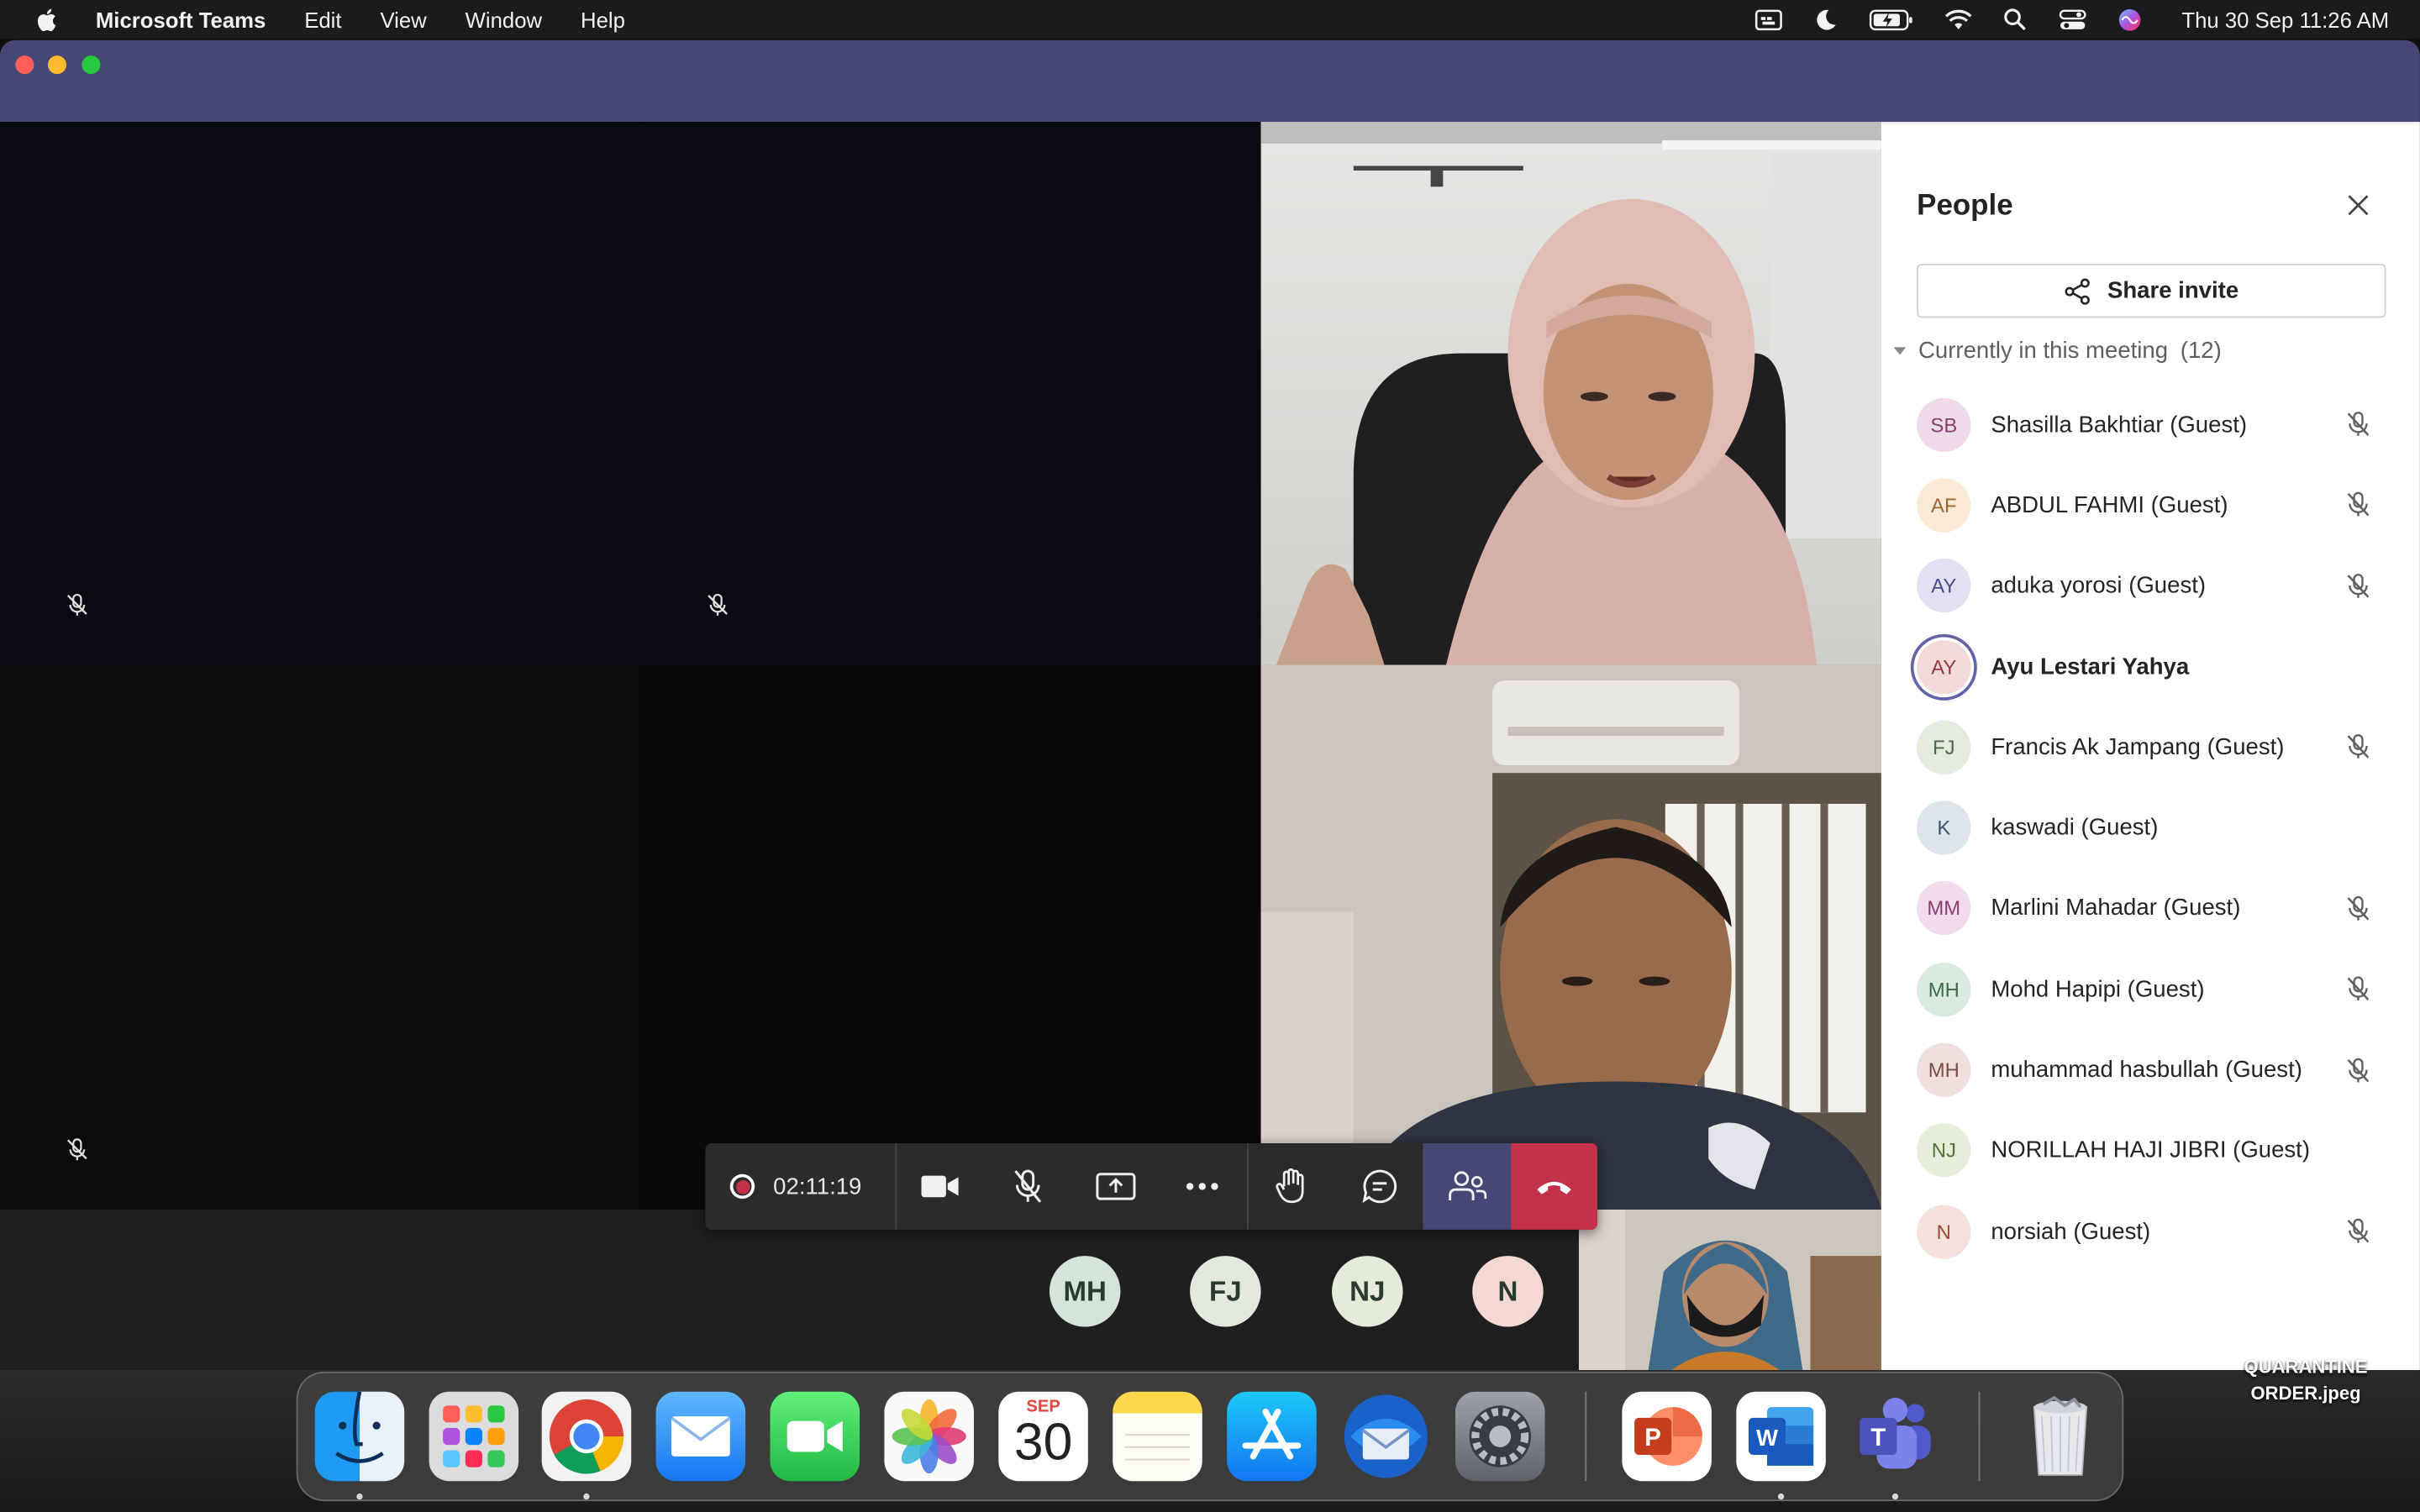  What do you see at coordinates (1768, 19) in the screenshot?
I see `input-source-icon` at bounding box center [1768, 19].